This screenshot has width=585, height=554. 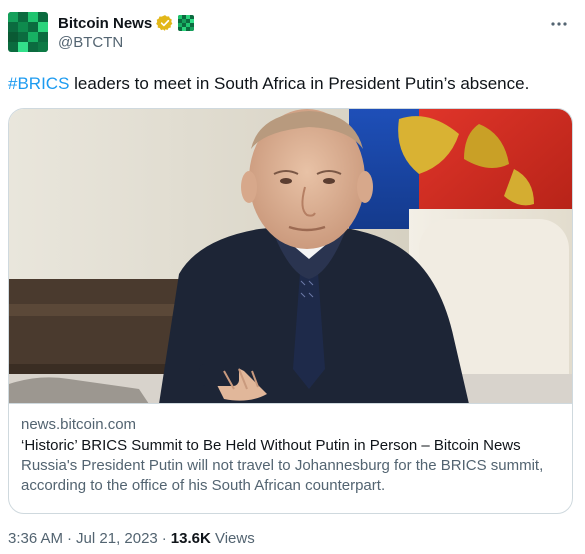 What do you see at coordinates (38, 83) in the screenshot?
I see `hashtag-link: #BRICS` at bounding box center [38, 83].